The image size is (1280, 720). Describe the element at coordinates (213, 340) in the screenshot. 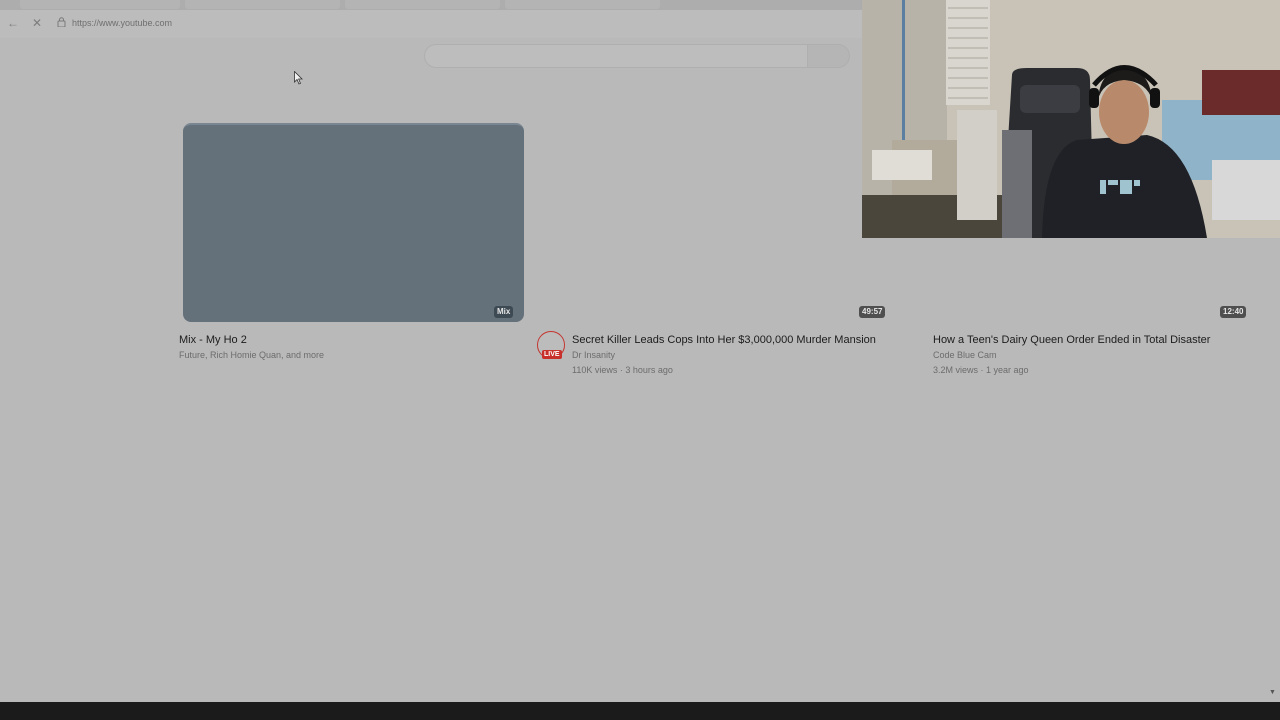

I see `video-title: Mix - My Ho 2` at that location.